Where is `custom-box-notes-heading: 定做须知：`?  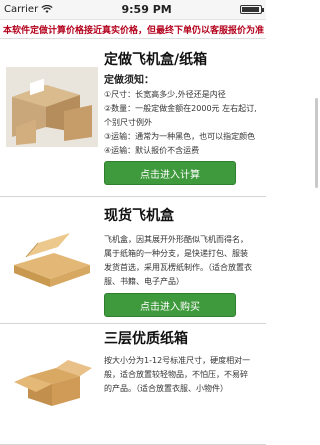
custom-box-notes-heading: 定做须知： is located at coordinates (129, 80).